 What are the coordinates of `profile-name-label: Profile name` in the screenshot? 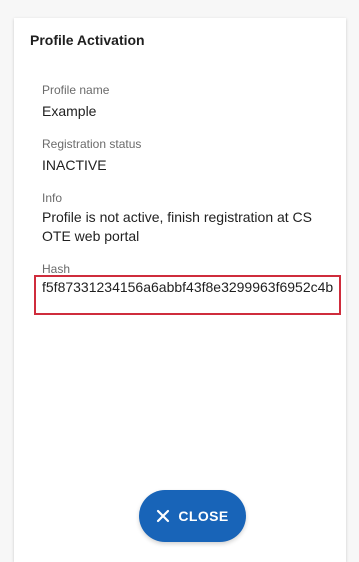 It's located at (76, 90).